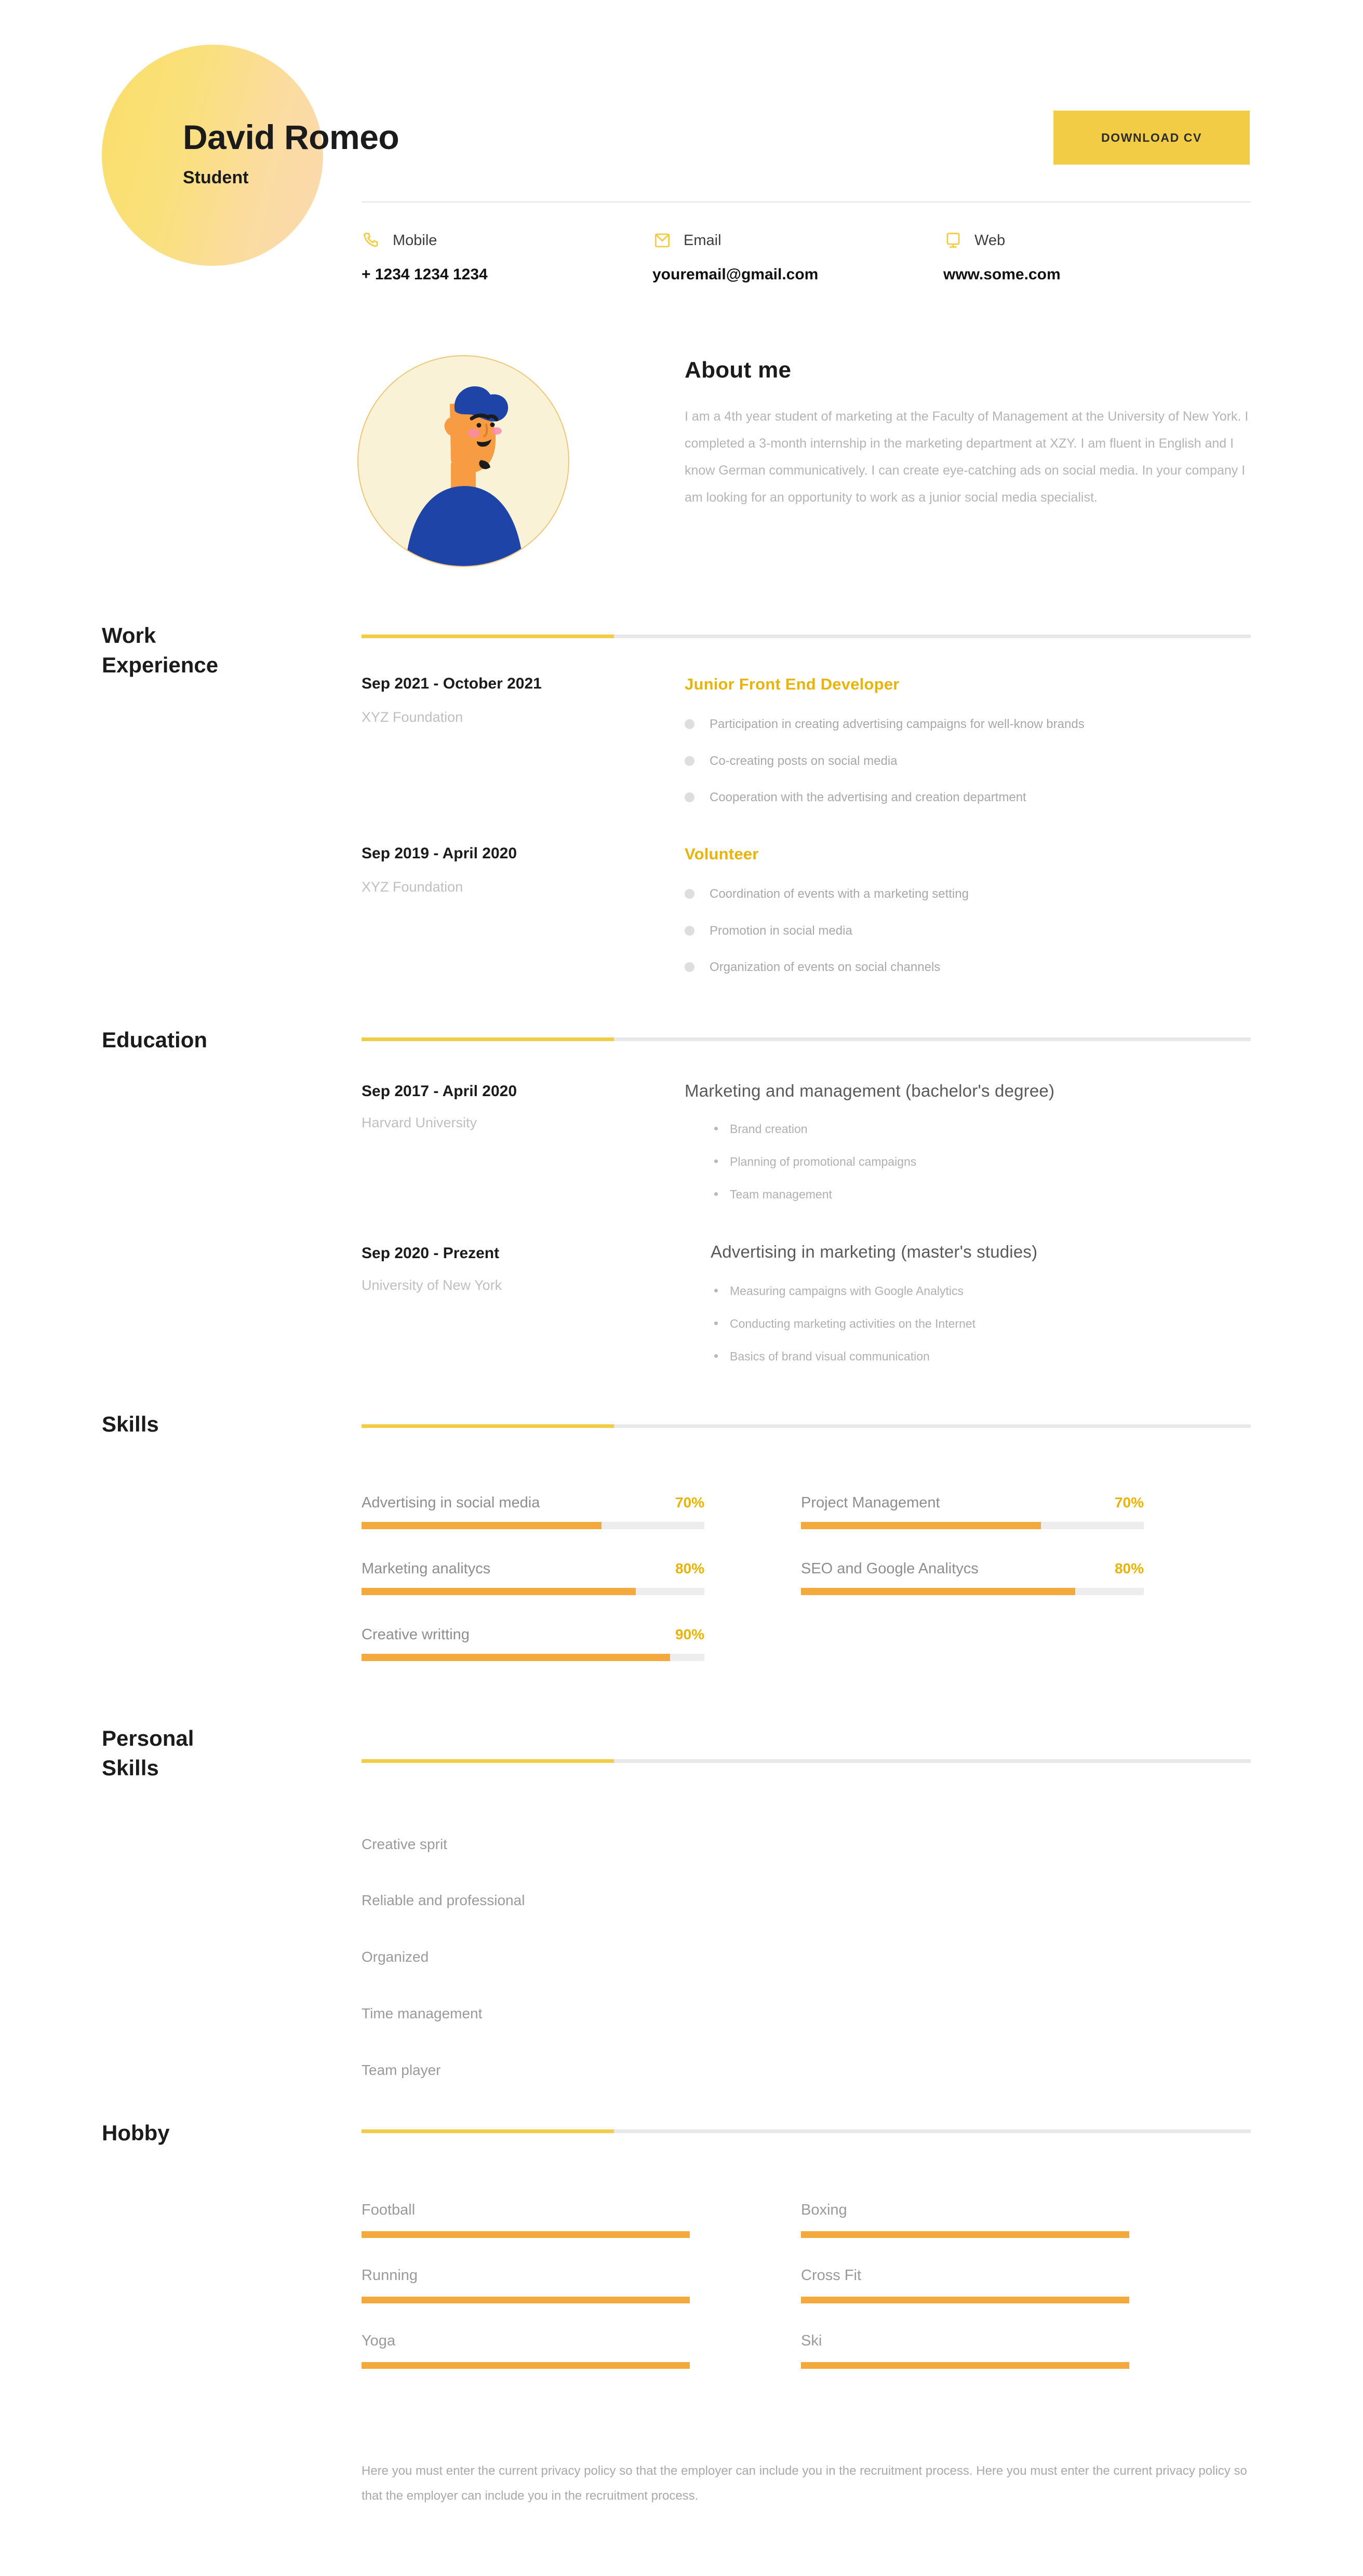 The image size is (1363, 2576). What do you see at coordinates (379, 2340) in the screenshot?
I see `hobby-name: Yoga` at bounding box center [379, 2340].